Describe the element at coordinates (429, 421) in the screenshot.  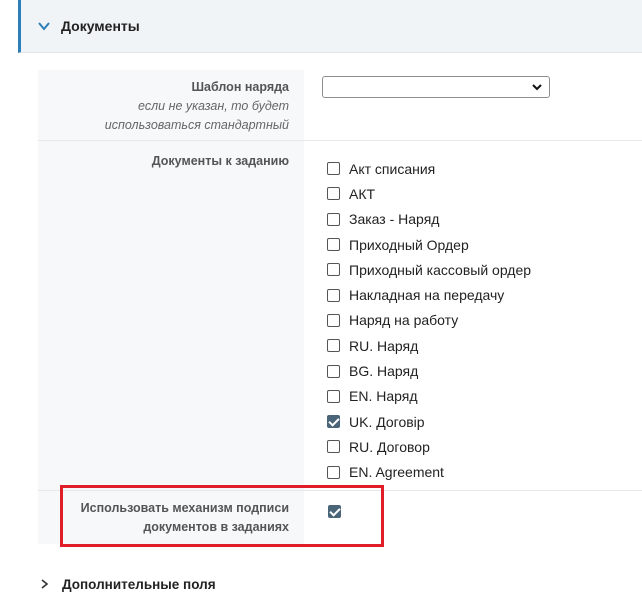
I see `document-option: UK. Договір` at that location.